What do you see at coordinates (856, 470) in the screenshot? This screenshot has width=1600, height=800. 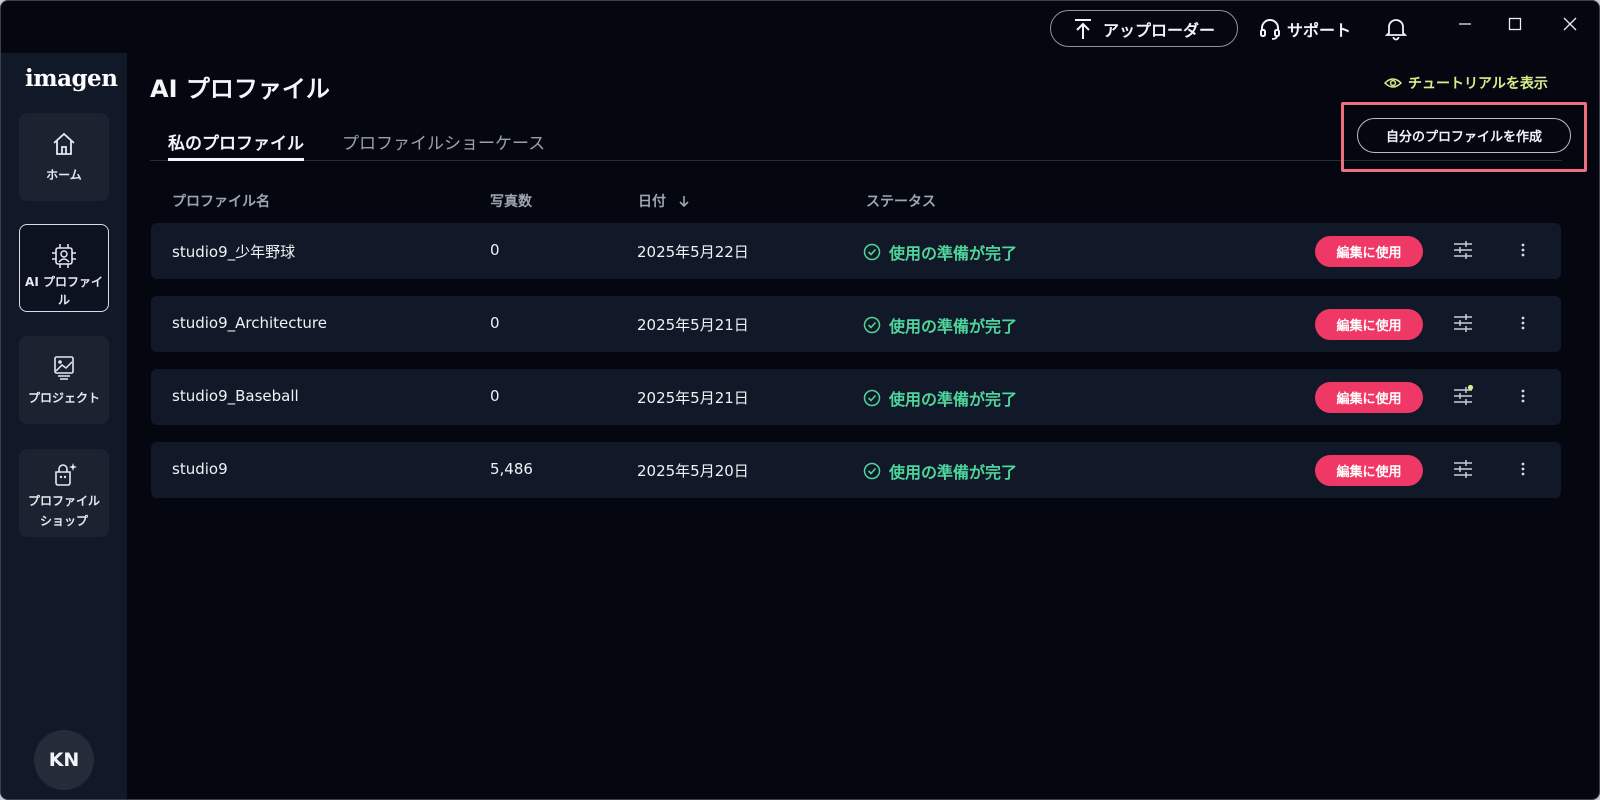 I see `table-row: studio9 5,486 2025年5月20日 使用の準備が完了 編集に使用` at bounding box center [856, 470].